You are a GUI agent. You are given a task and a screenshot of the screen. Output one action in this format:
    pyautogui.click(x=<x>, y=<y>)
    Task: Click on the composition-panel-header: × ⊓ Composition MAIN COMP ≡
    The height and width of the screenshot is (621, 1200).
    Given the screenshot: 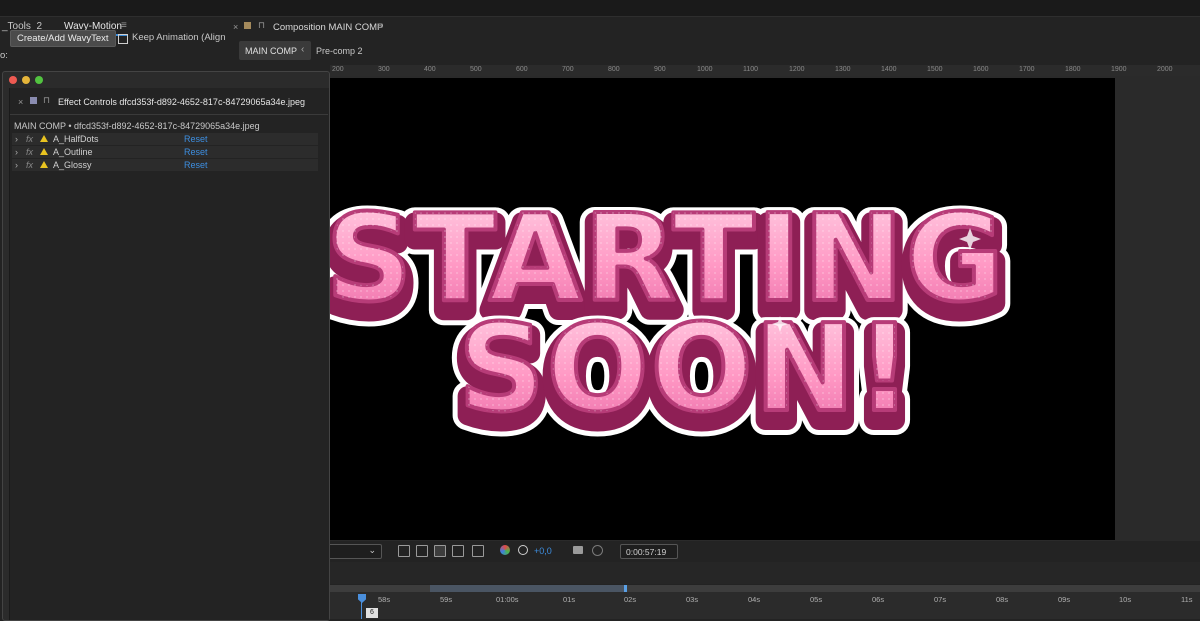 What is the action you would take?
    pyautogui.click(x=713, y=27)
    